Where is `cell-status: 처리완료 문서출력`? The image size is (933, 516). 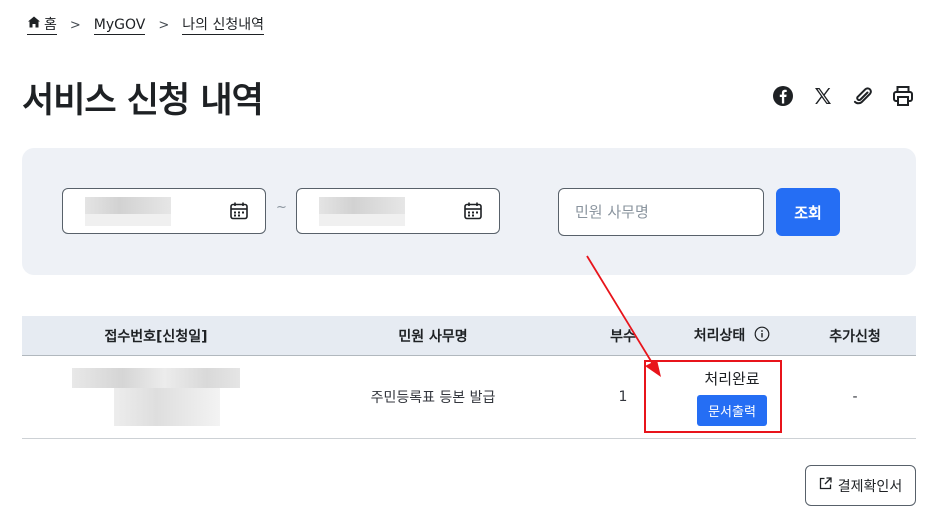 cell-status: 처리완료 문서출력 is located at coordinates (732, 397).